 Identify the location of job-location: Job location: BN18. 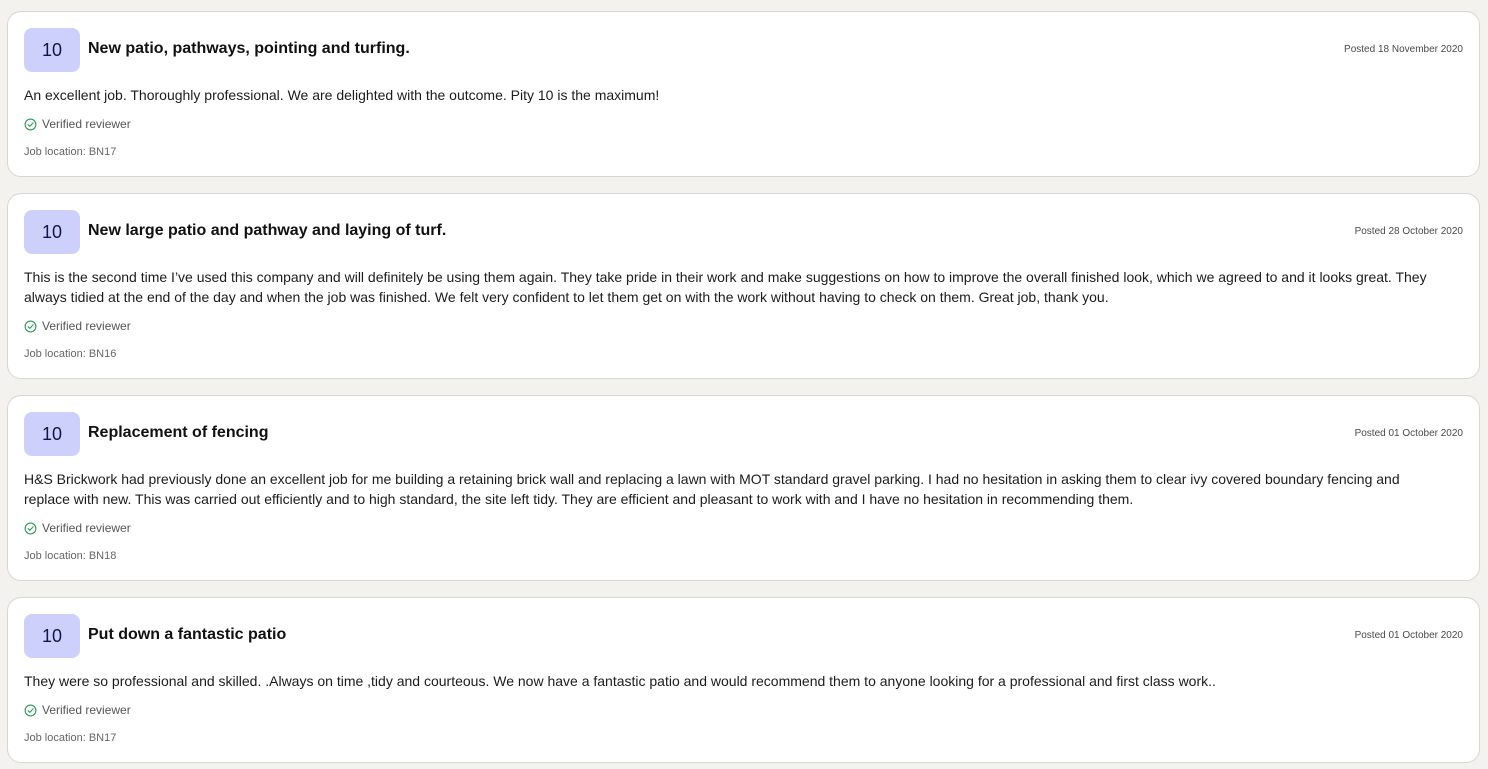
(70, 556).